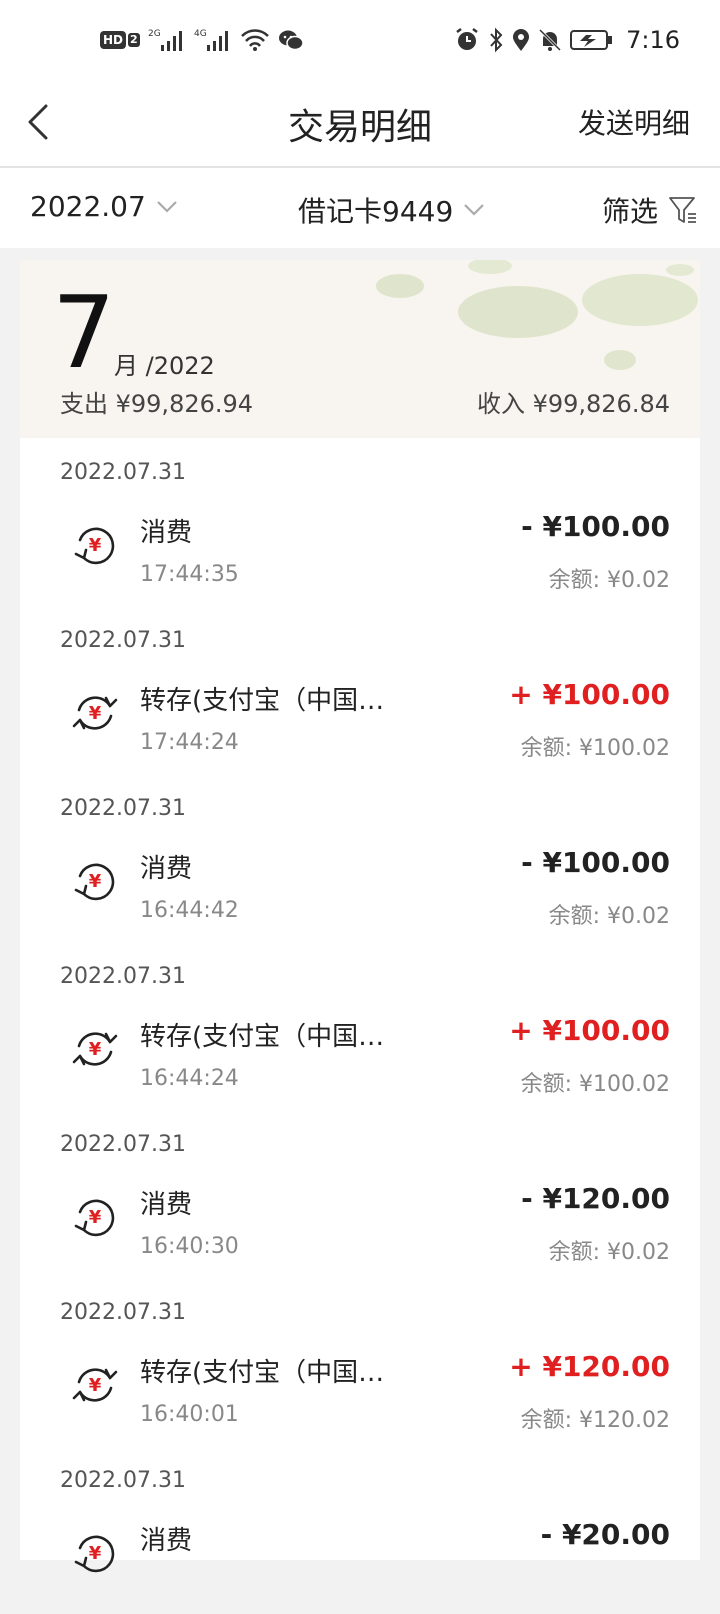 The width and height of the screenshot is (720, 1614). Describe the element at coordinates (589, 1366) in the screenshot. I see `transaction-amount: + ¥120.00` at that location.